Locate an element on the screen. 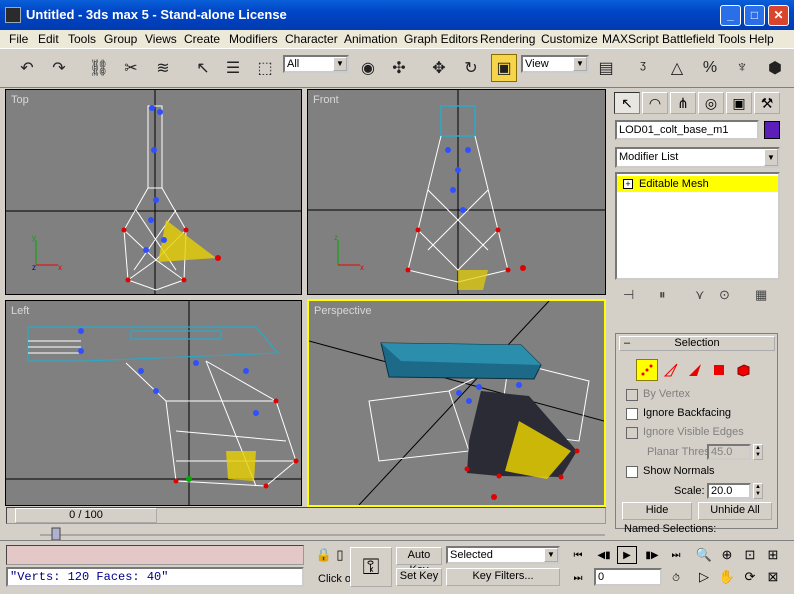 The height and width of the screenshot is (594, 794). angle-snap-icon: △ is located at coordinates (677, 68).